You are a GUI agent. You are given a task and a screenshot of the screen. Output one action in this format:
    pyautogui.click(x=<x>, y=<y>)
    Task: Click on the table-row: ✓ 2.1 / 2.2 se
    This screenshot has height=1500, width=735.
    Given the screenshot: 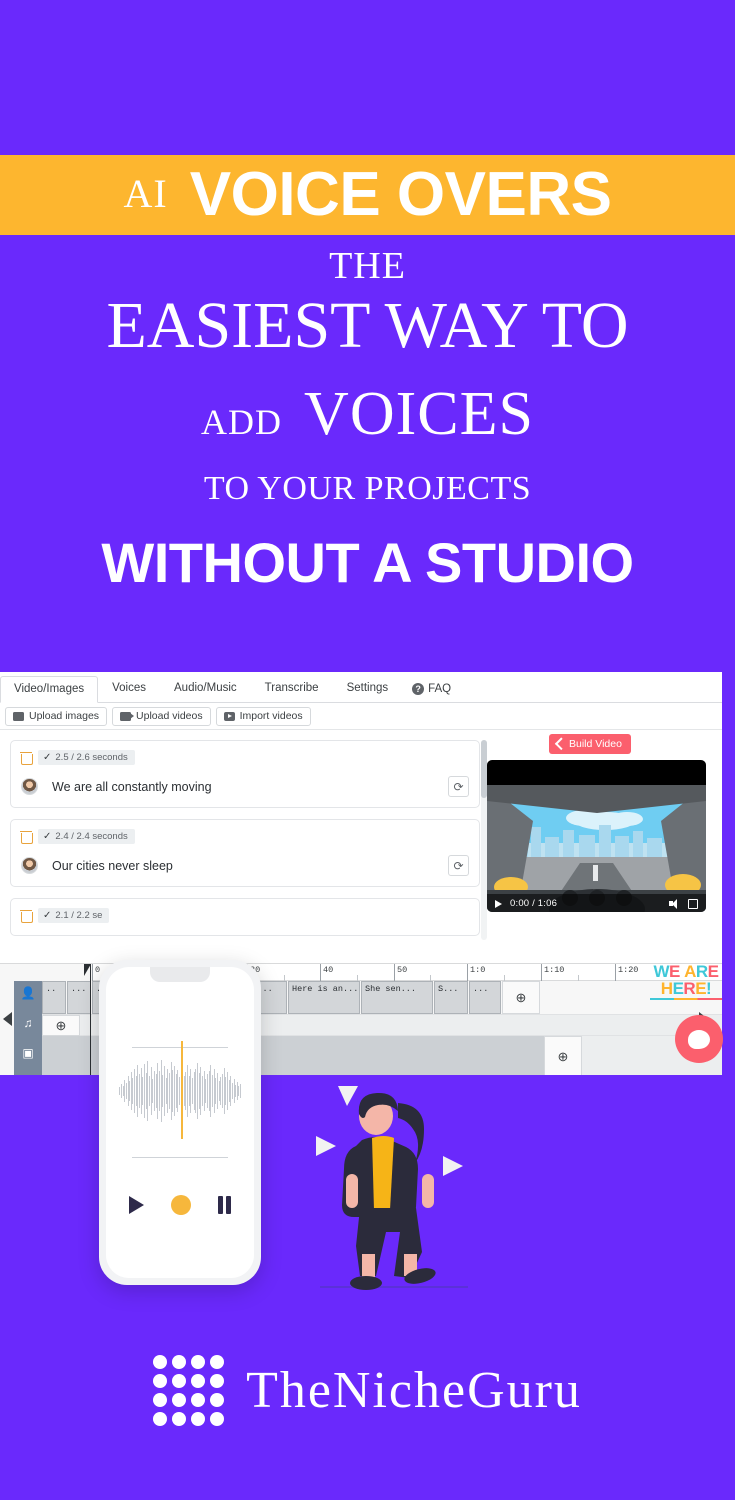 What is the action you would take?
    pyautogui.click(x=245, y=917)
    